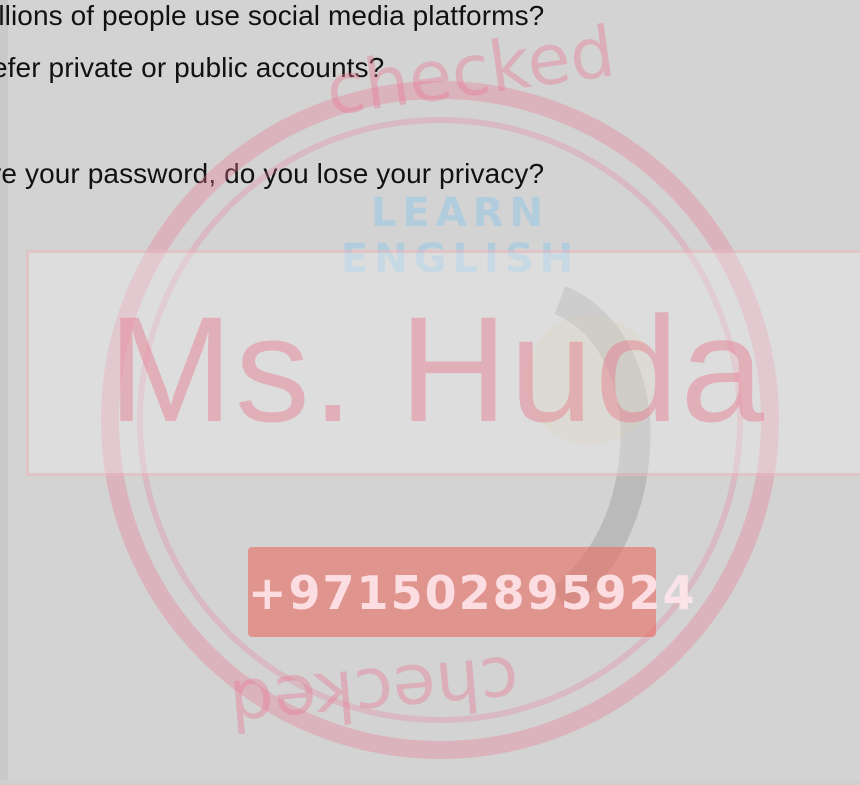 The image size is (860, 785). What do you see at coordinates (192, 67) in the screenshot?
I see `question-2: efer private or public accounts?` at bounding box center [192, 67].